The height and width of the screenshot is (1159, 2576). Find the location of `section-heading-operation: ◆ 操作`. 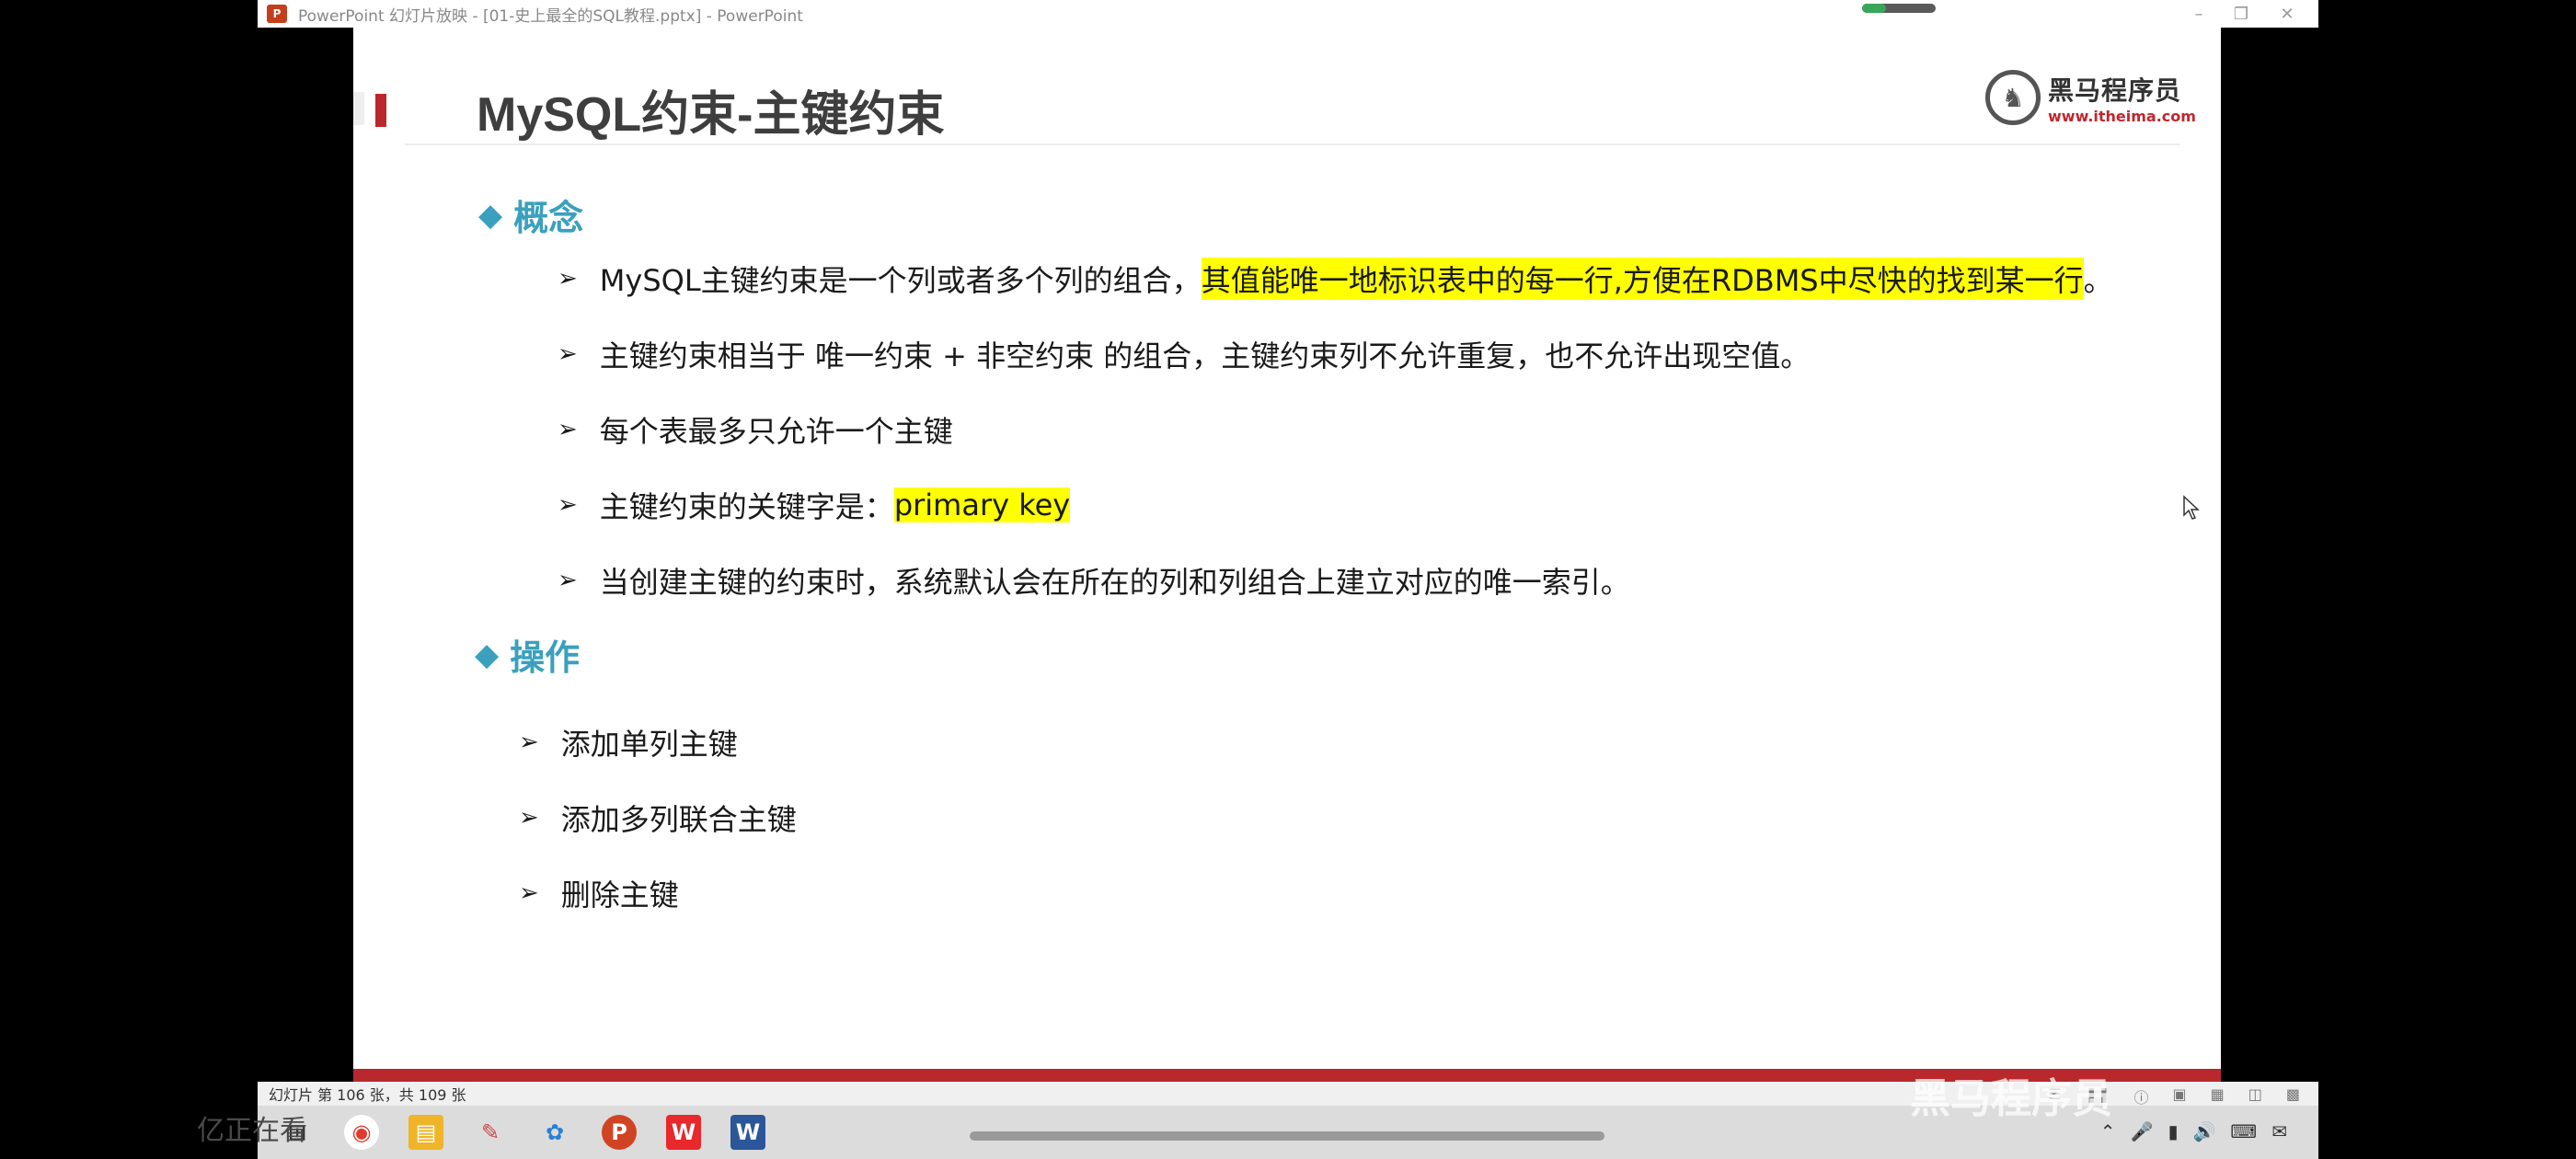

section-heading-operation: ◆ 操作 is located at coordinates (528, 657).